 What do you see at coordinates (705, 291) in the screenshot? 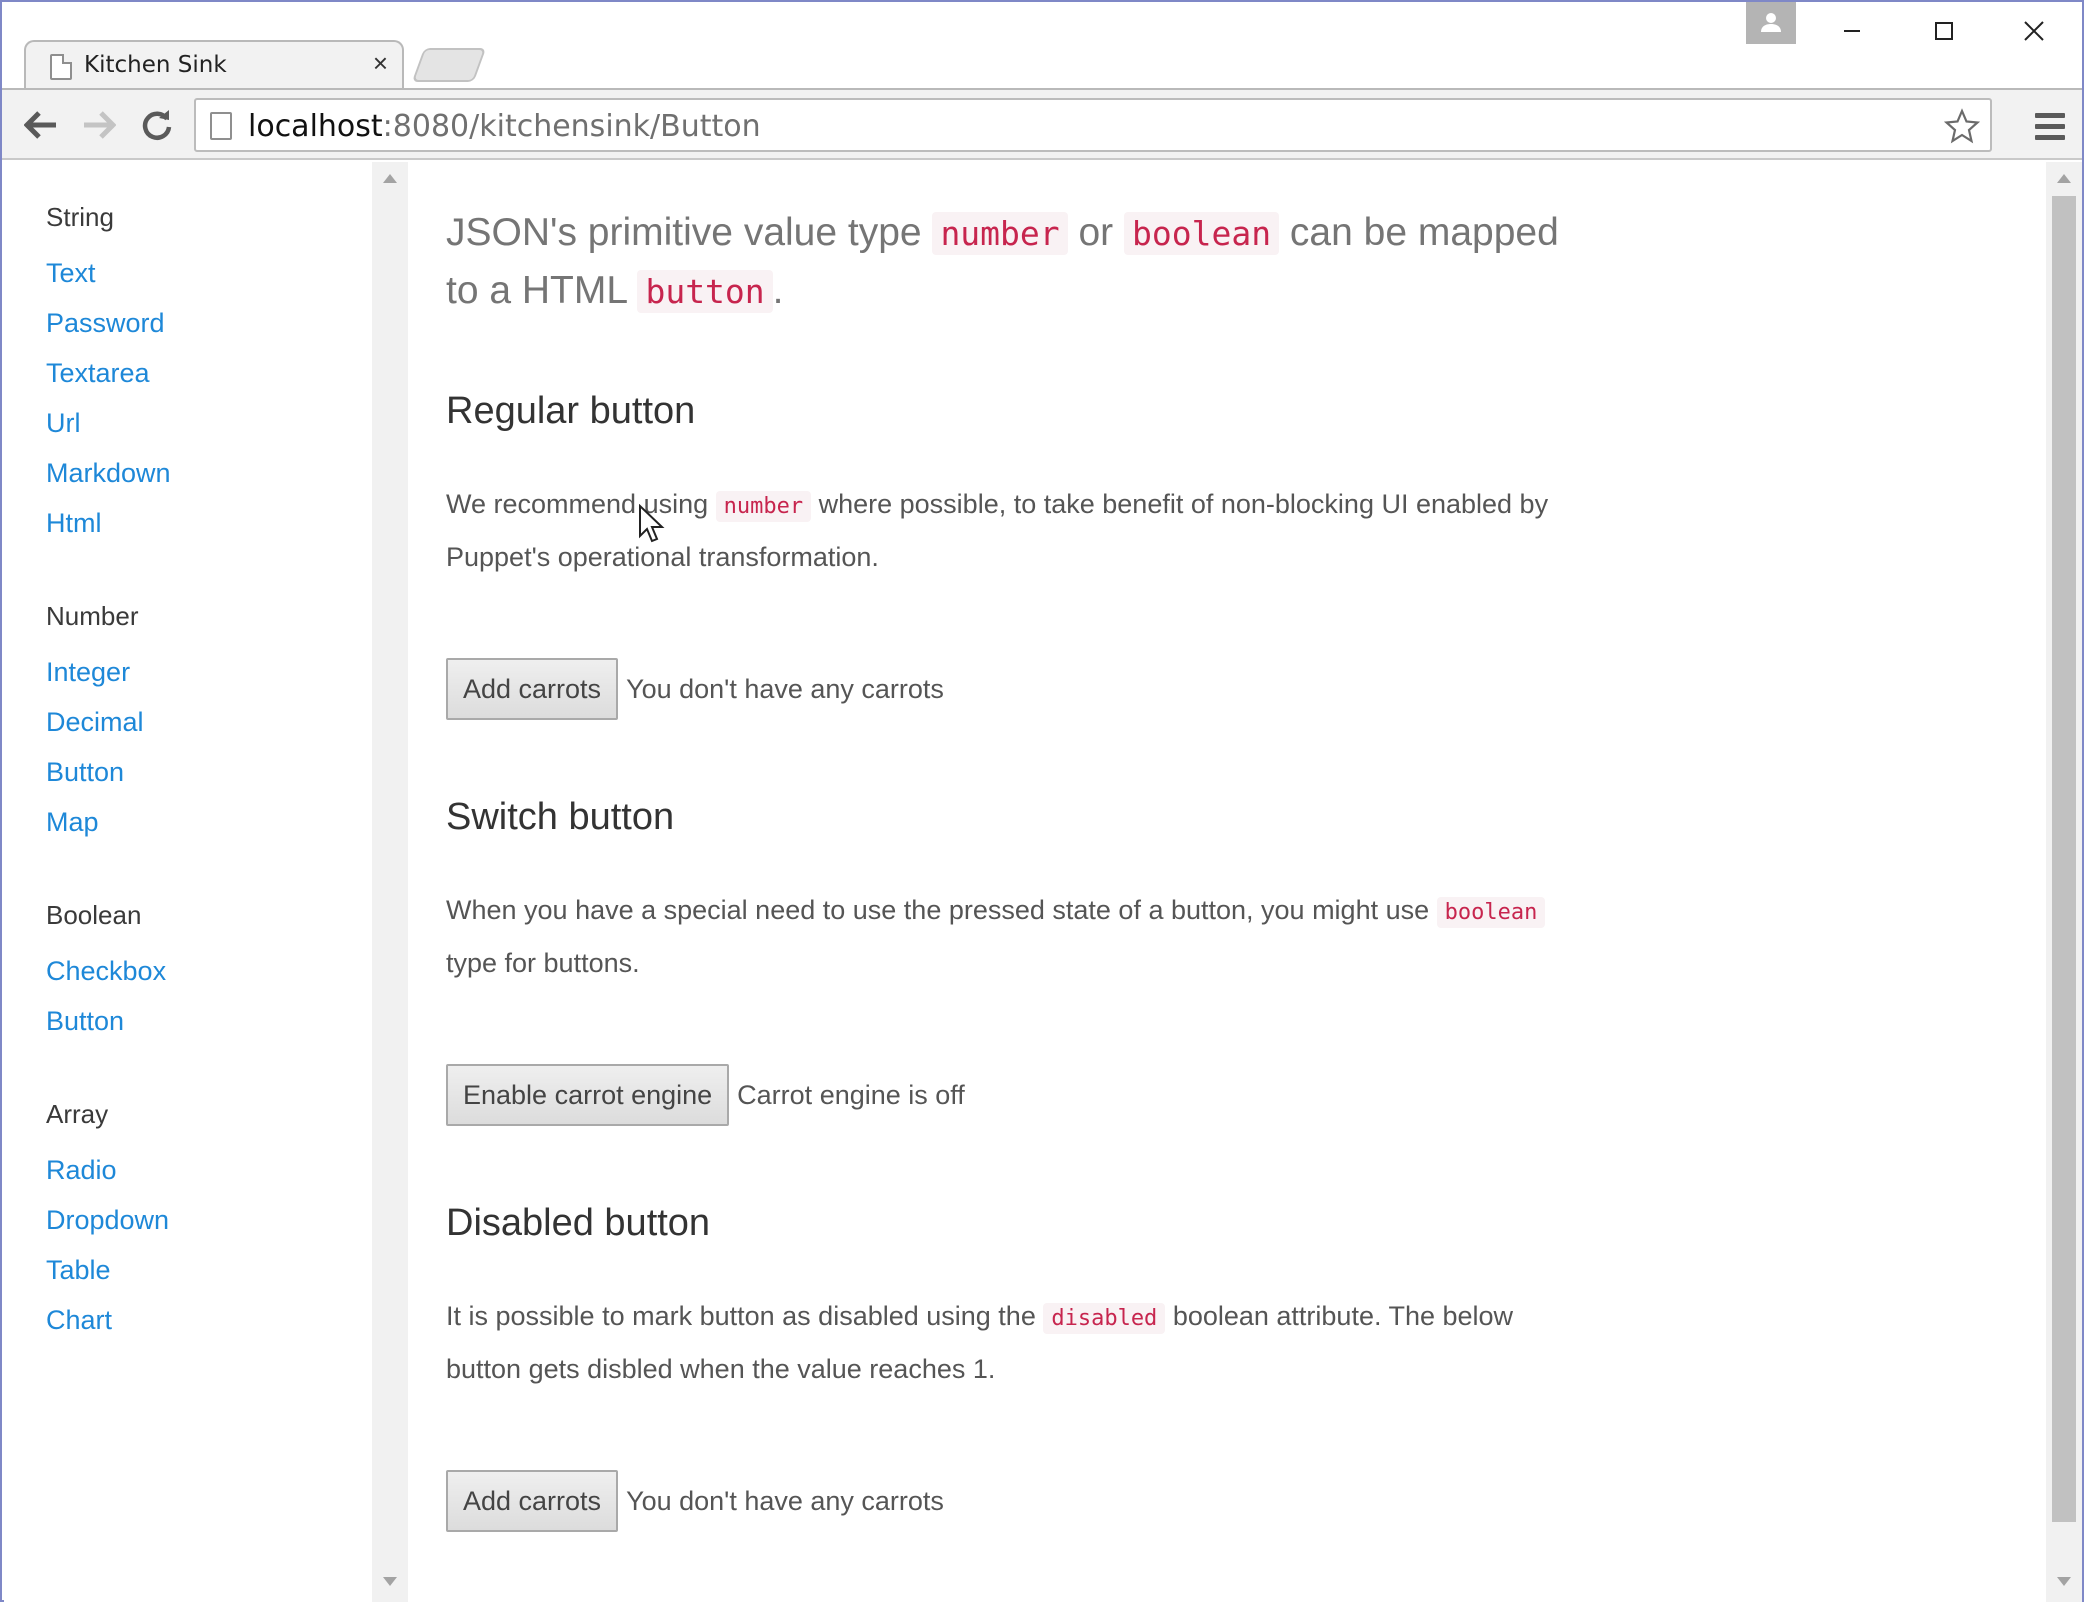
I see `code-button: button` at bounding box center [705, 291].